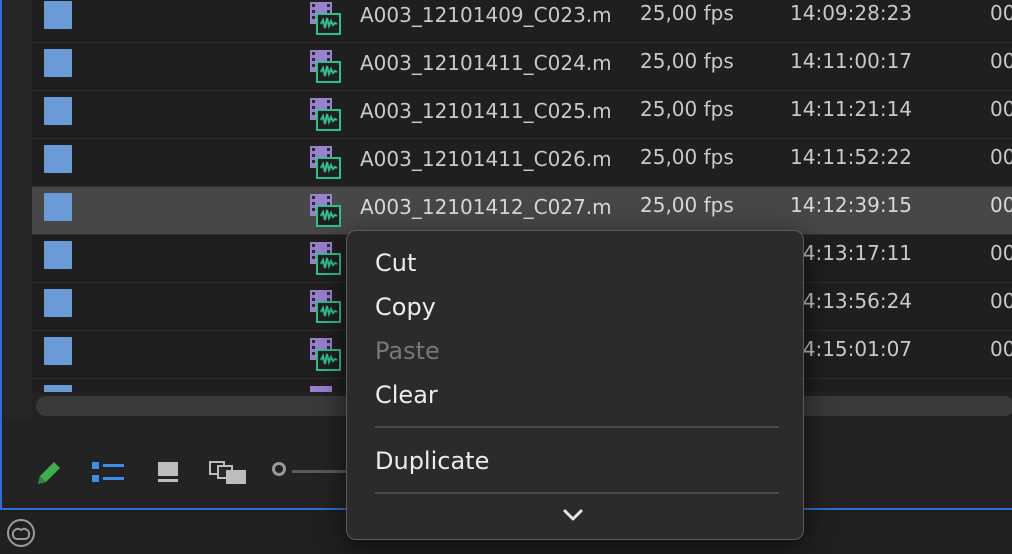 The height and width of the screenshot is (554, 1012). Describe the element at coordinates (851, 61) in the screenshot. I see `clip-start-timecode: 14:11:00:17` at that location.